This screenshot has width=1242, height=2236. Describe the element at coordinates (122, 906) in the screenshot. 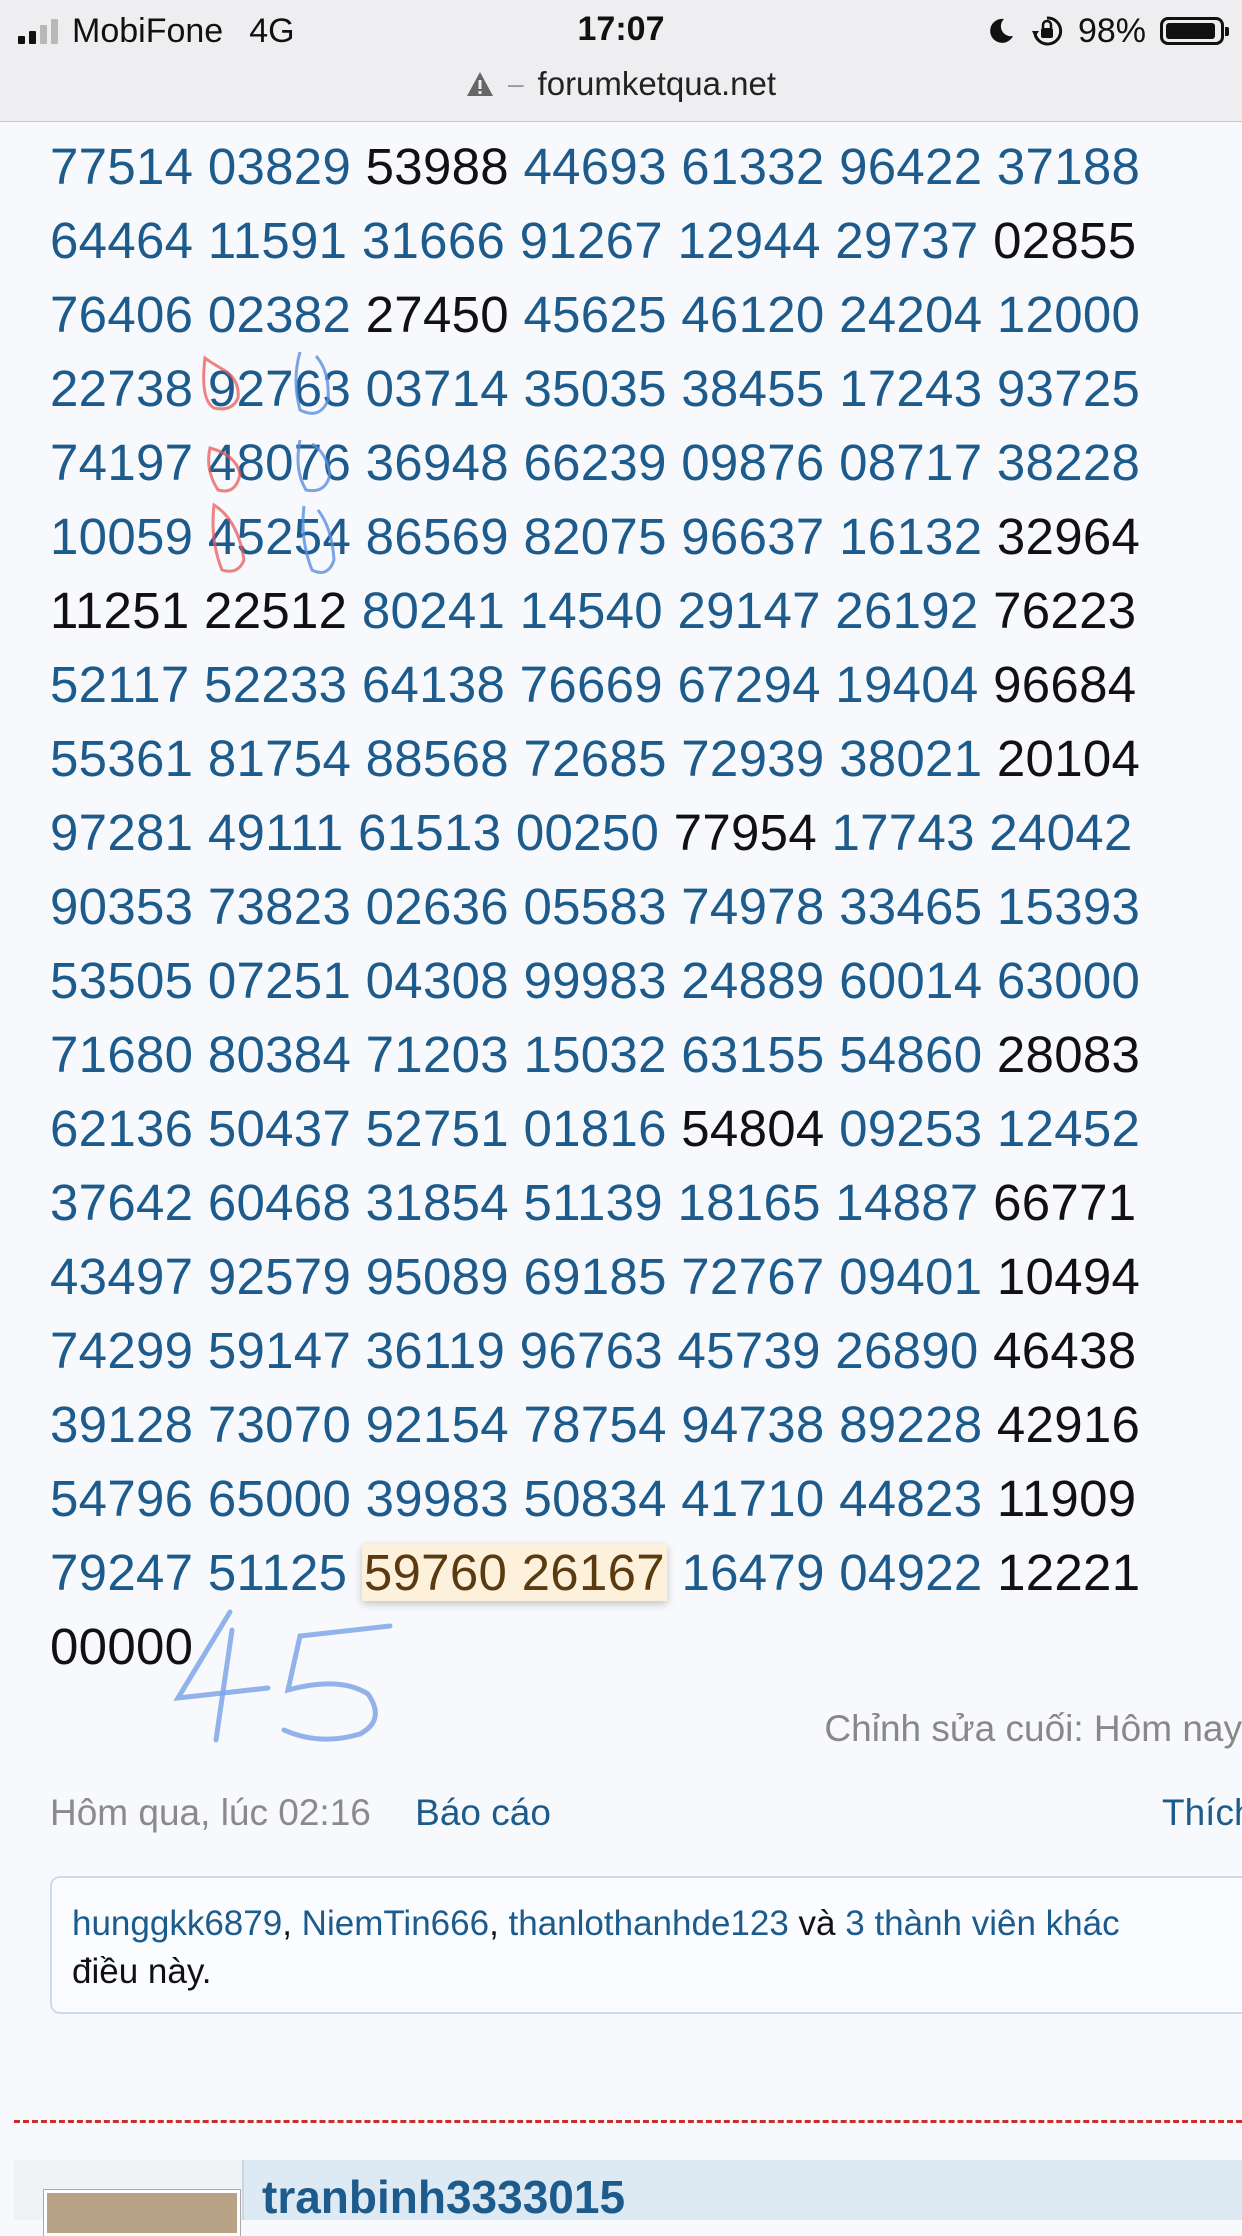

I see `number-cell: 90353` at that location.